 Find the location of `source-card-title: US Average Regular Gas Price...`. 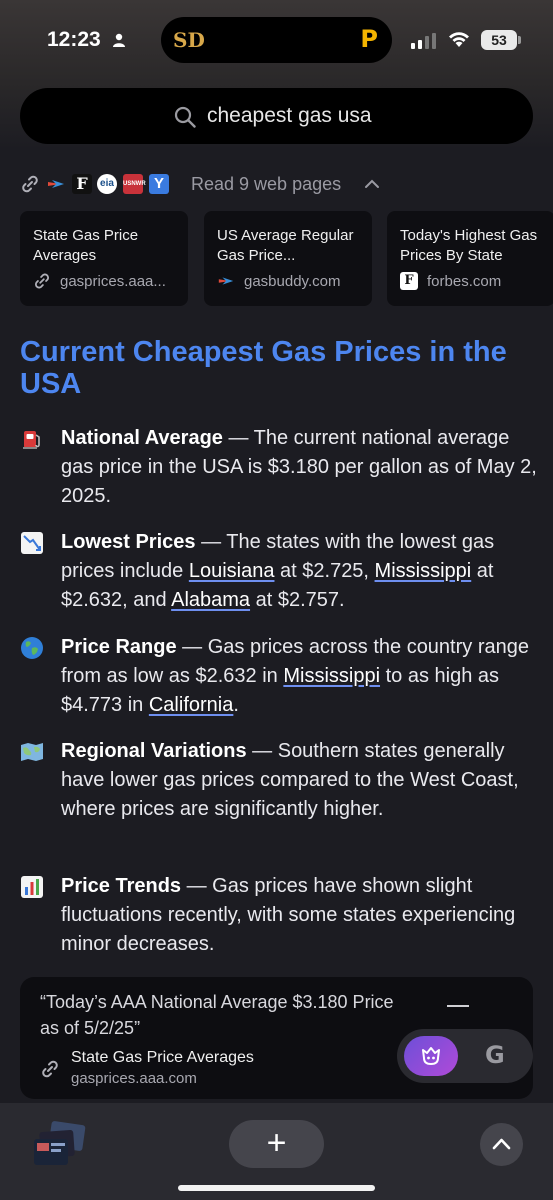

source-card-title: US Average Regular Gas Price... is located at coordinates (285, 245).